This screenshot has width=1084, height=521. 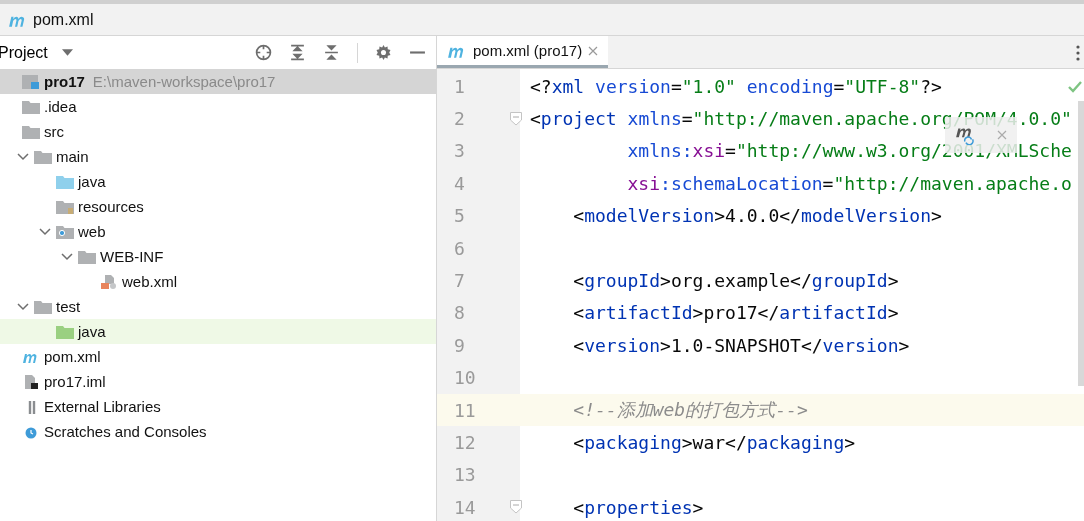 I want to click on code-line: xsi:schemaLocation="http://maven.apache.o, so click(x=849, y=183).